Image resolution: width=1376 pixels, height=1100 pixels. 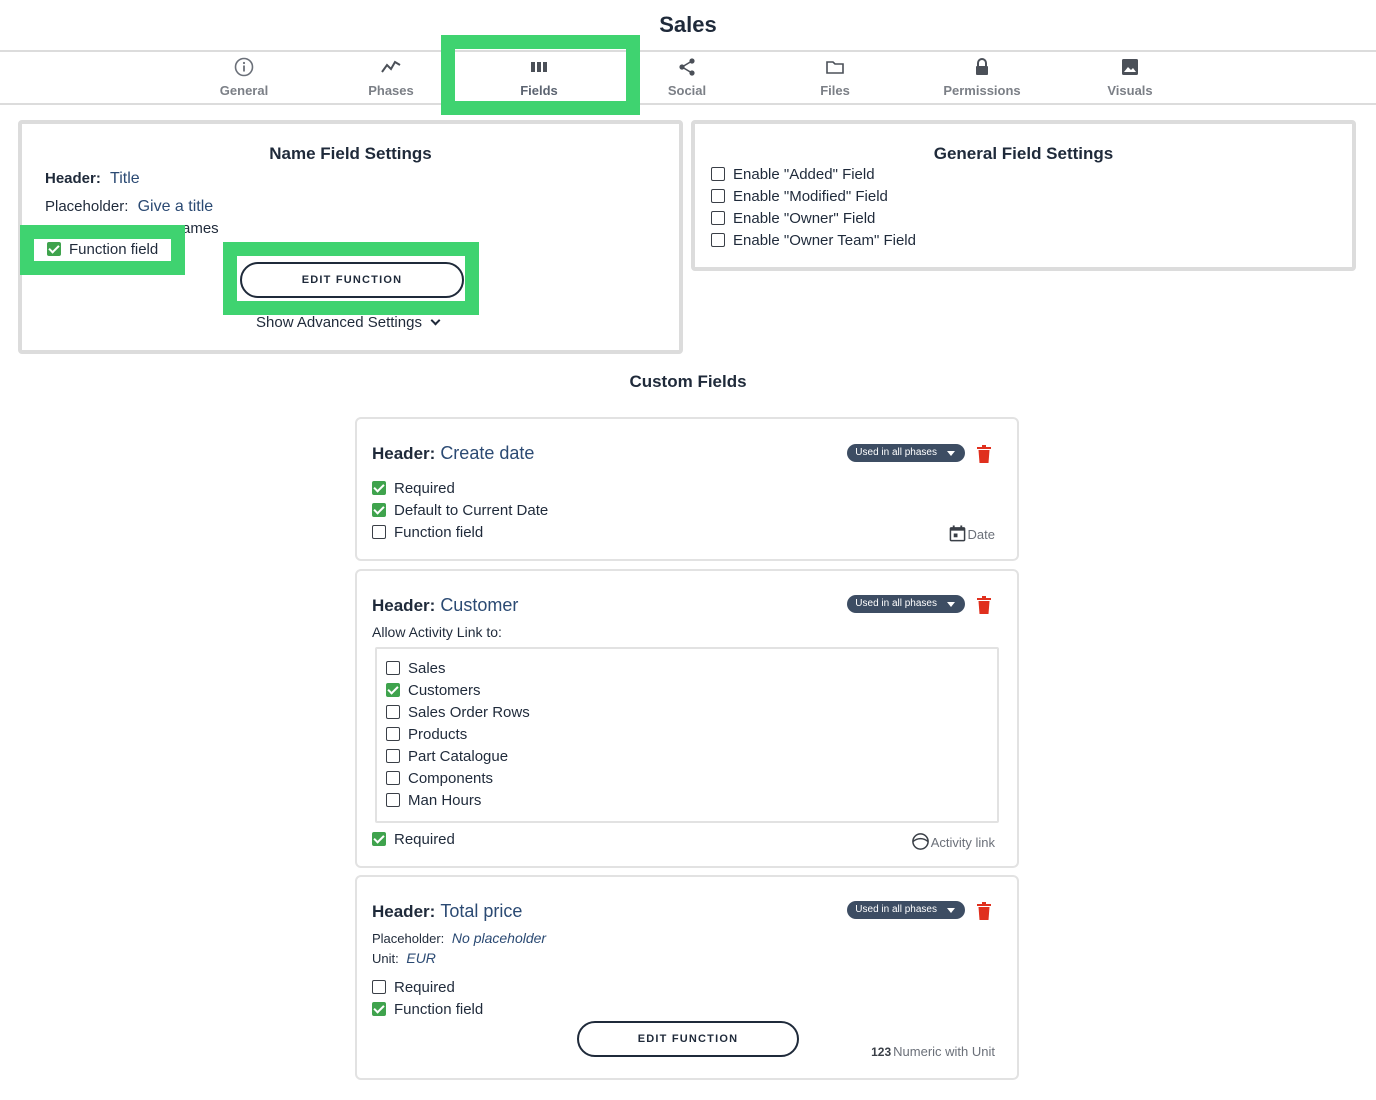 I want to click on activity-link-icon, so click(x=920, y=841).